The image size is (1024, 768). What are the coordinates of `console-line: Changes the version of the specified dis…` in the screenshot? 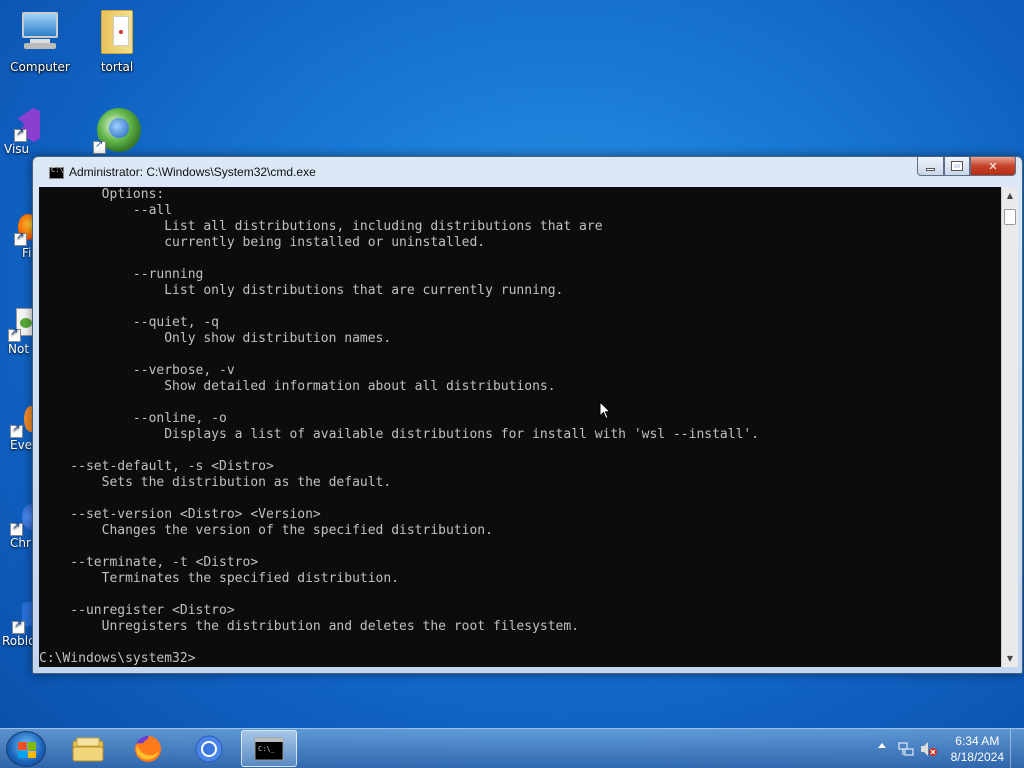 It's located at (266, 530).